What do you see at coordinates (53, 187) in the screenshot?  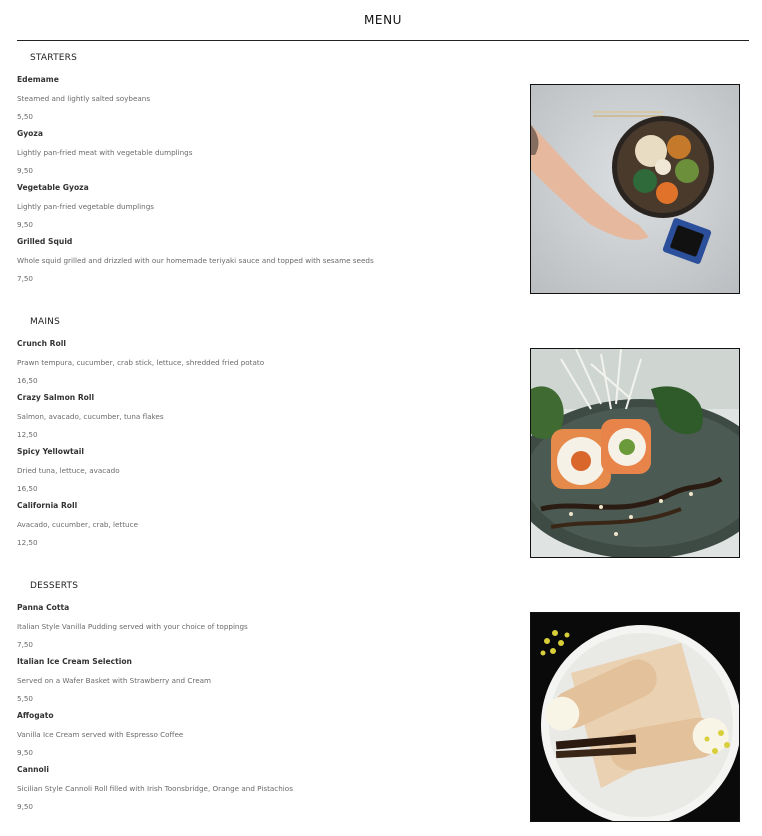 I see `menu-item-name: Vegetable Gyoza` at bounding box center [53, 187].